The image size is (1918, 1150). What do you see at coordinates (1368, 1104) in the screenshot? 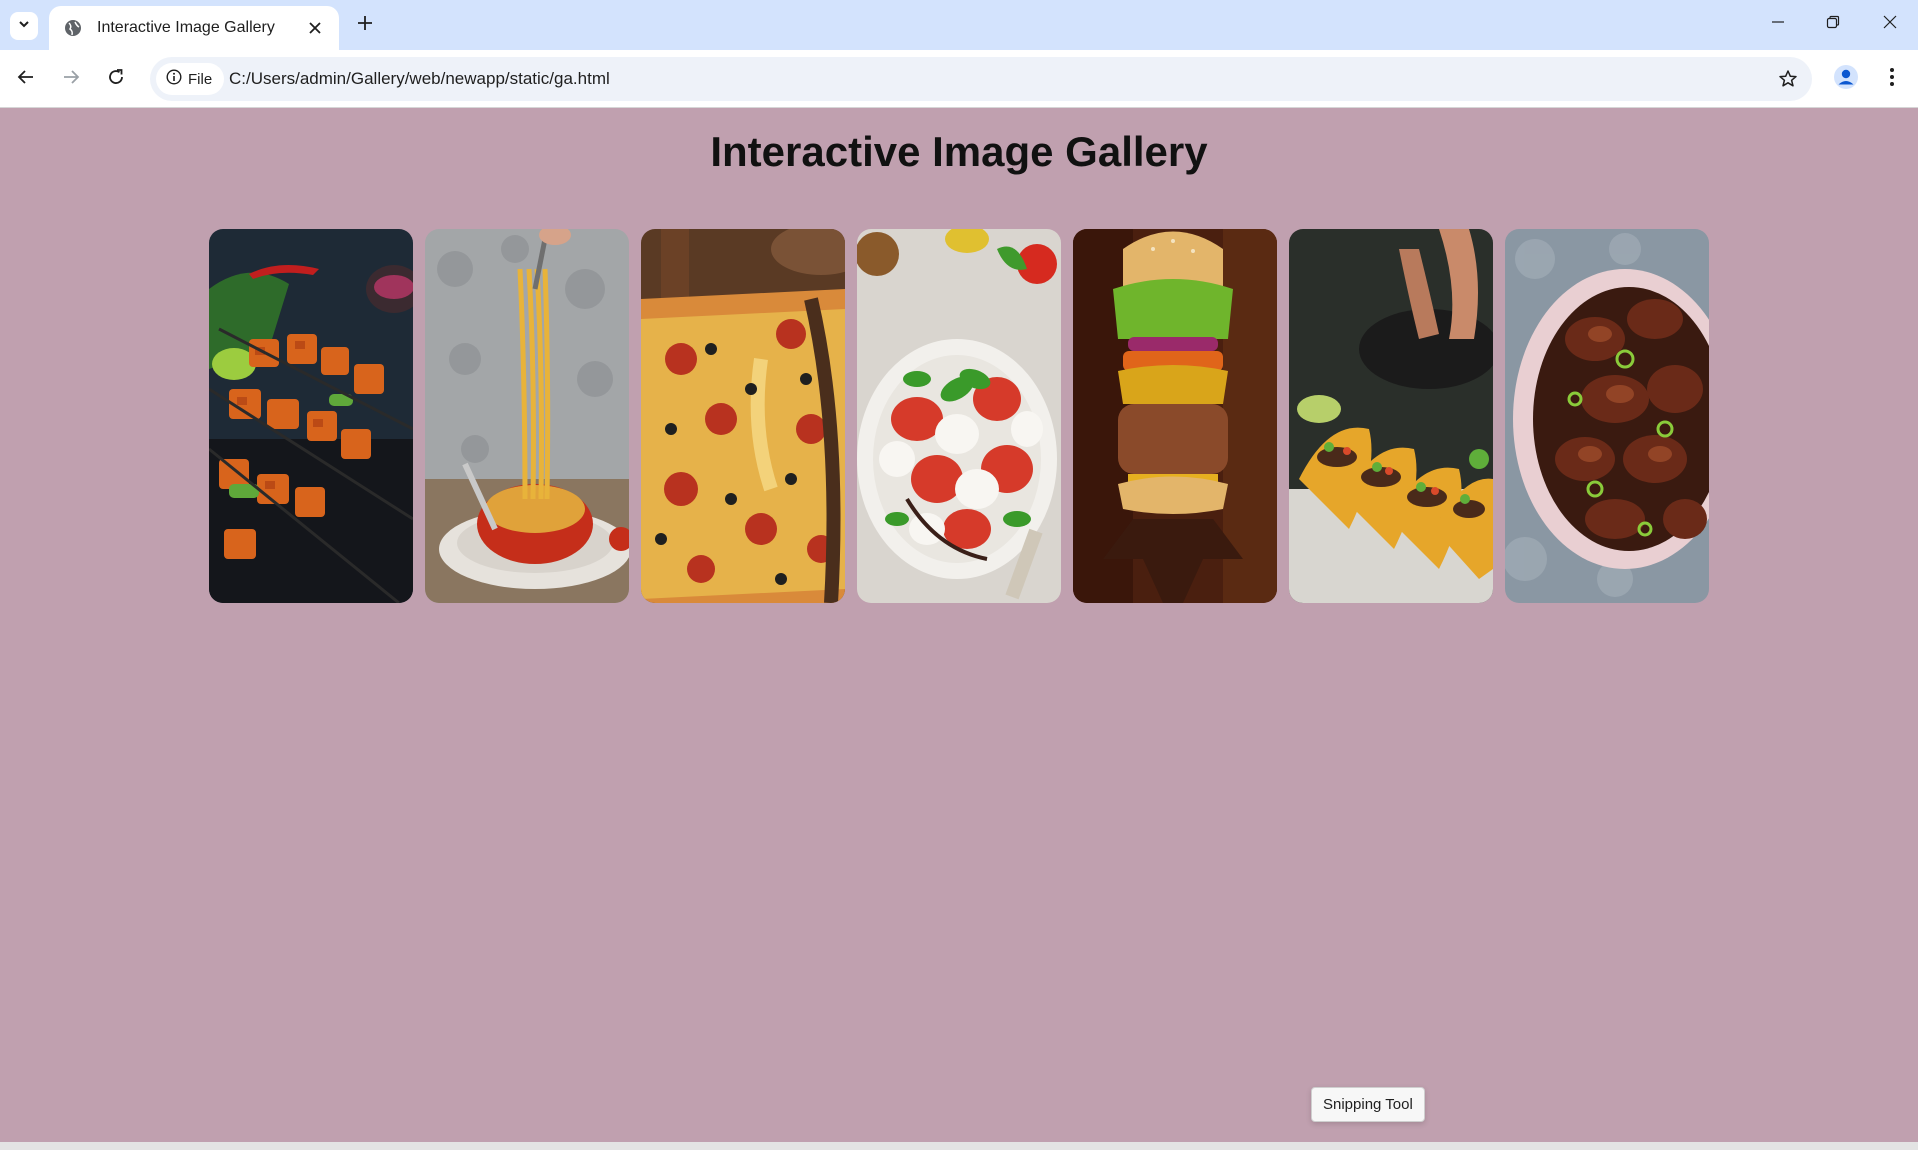
I see `snipping-tool-tooltip: Snipping Tool` at bounding box center [1368, 1104].